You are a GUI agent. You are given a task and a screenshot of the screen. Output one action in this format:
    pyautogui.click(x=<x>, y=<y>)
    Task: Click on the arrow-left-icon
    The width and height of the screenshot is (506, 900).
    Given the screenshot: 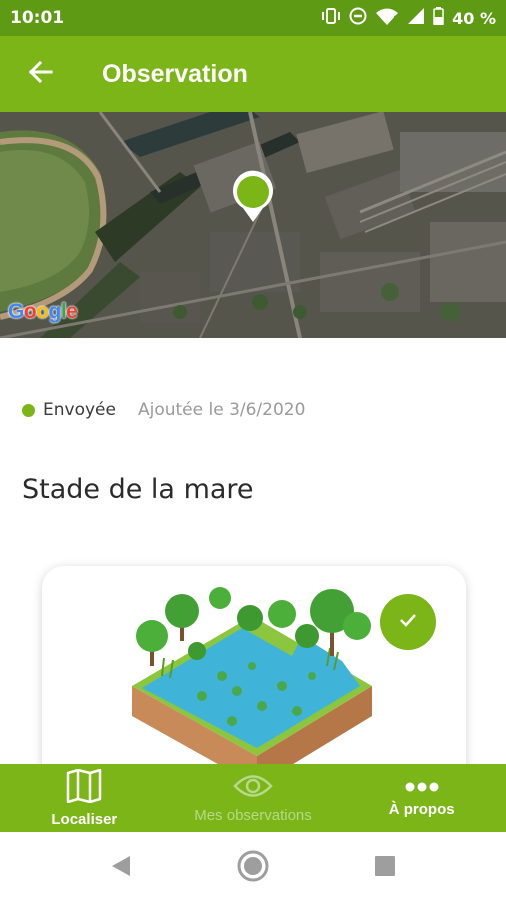 What is the action you would take?
    pyautogui.click(x=40, y=74)
    